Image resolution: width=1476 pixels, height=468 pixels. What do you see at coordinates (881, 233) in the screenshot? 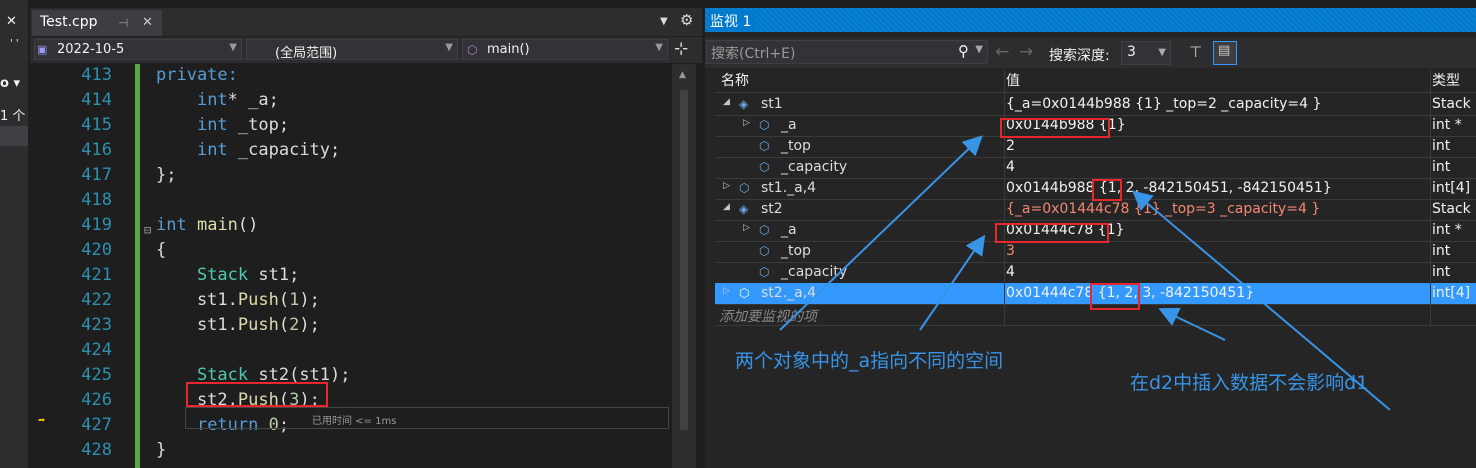
I see `arrow-to-st1-a` at bounding box center [881, 233].